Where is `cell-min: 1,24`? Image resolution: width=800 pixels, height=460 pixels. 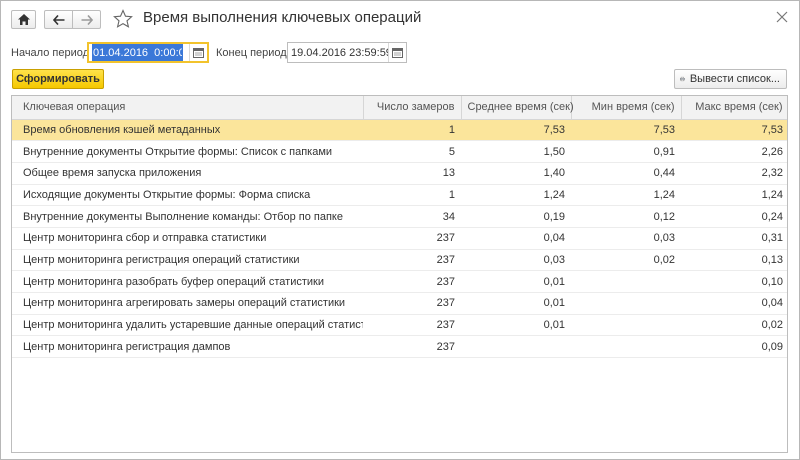
cell-min: 1,24 is located at coordinates (626, 195).